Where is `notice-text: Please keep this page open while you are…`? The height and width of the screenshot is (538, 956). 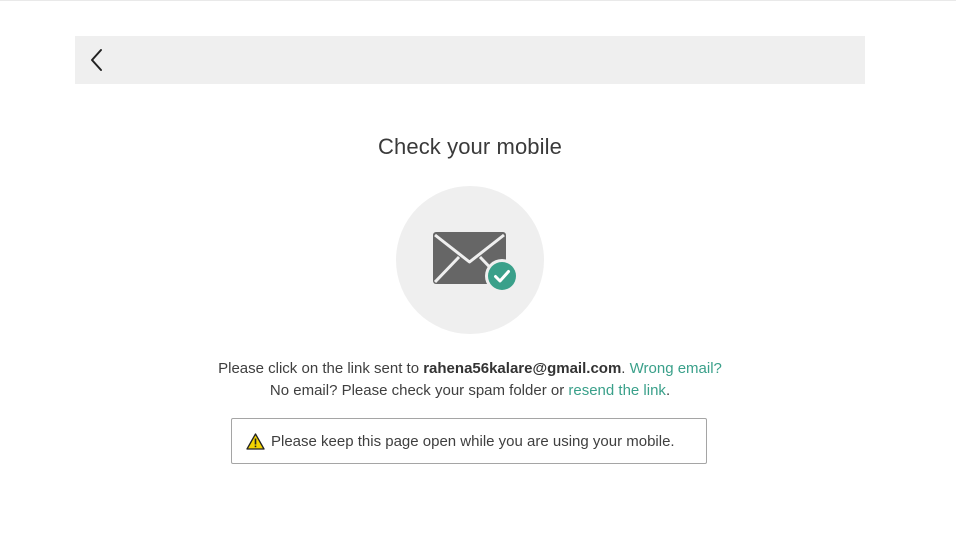
notice-text: Please keep this page open while you are… is located at coordinates (473, 441).